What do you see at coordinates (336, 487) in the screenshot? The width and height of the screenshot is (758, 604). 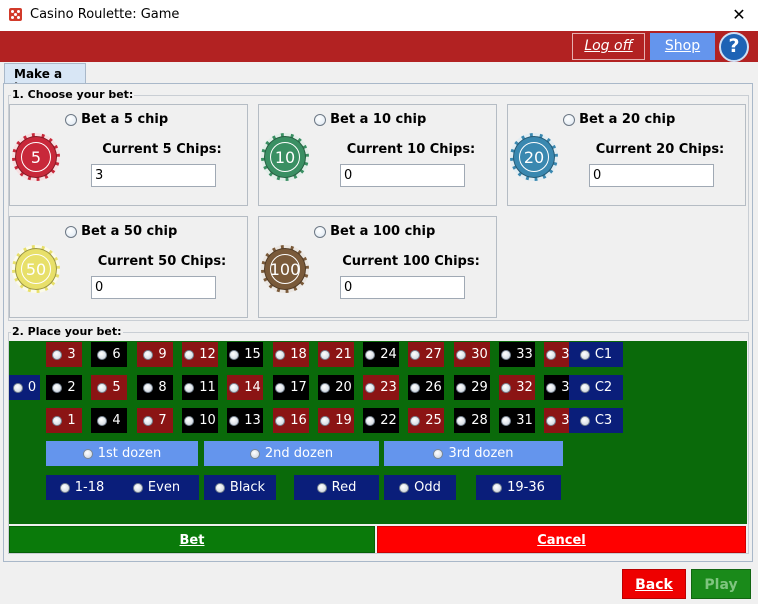 I see `bet-outside-red: Red` at bounding box center [336, 487].